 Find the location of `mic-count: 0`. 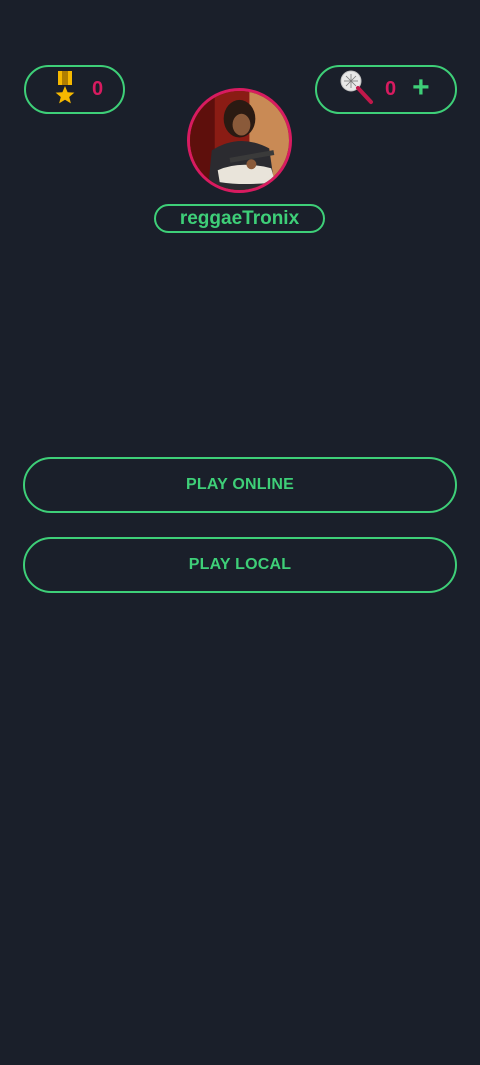

mic-count: 0 is located at coordinates (391, 89).